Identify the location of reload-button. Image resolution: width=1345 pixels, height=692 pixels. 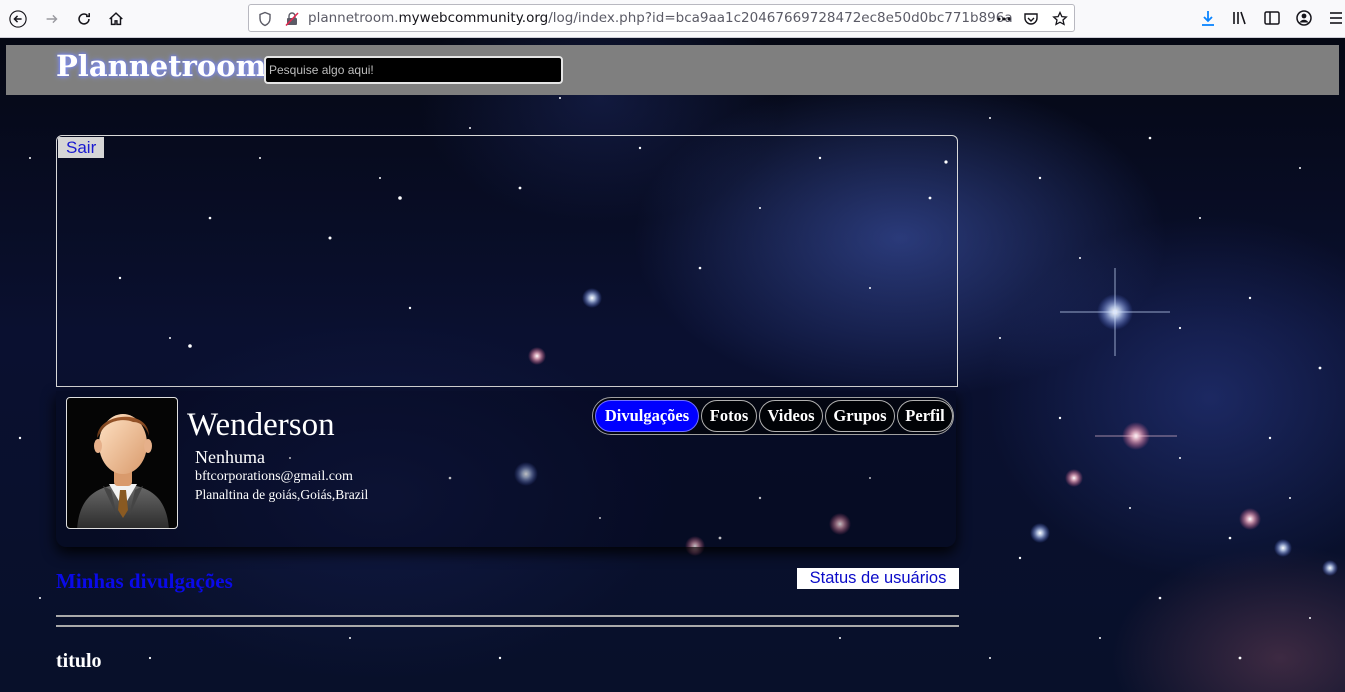
(84, 19).